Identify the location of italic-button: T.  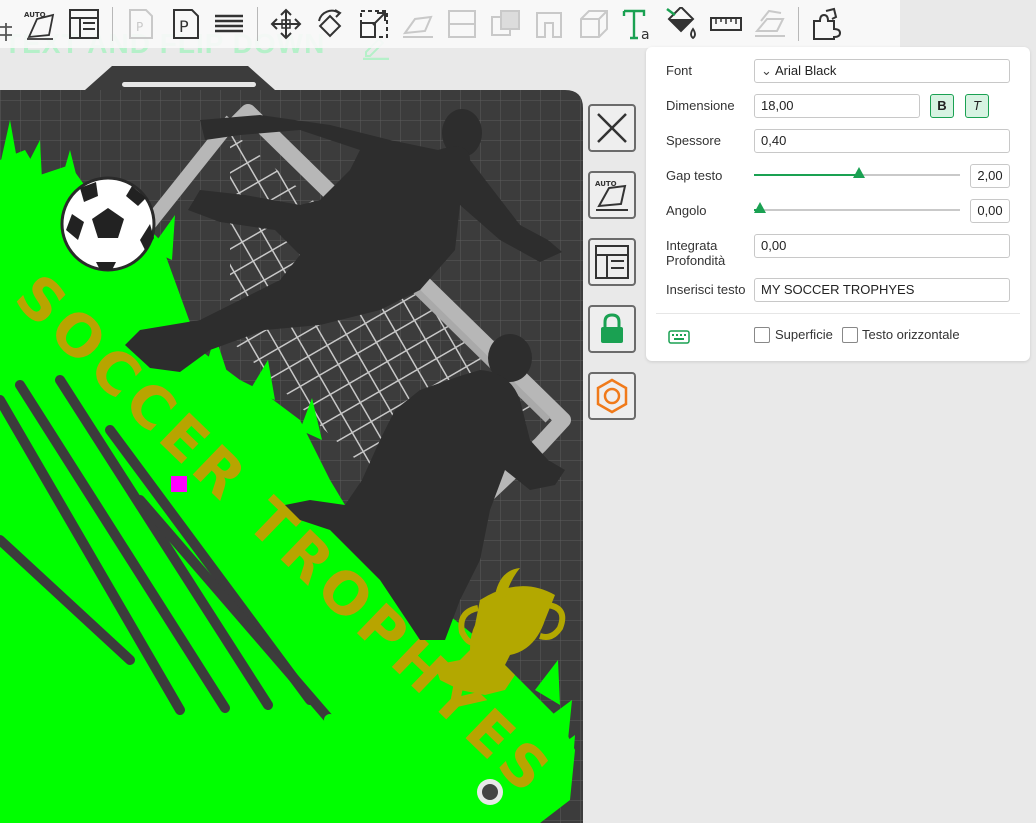
(977, 106).